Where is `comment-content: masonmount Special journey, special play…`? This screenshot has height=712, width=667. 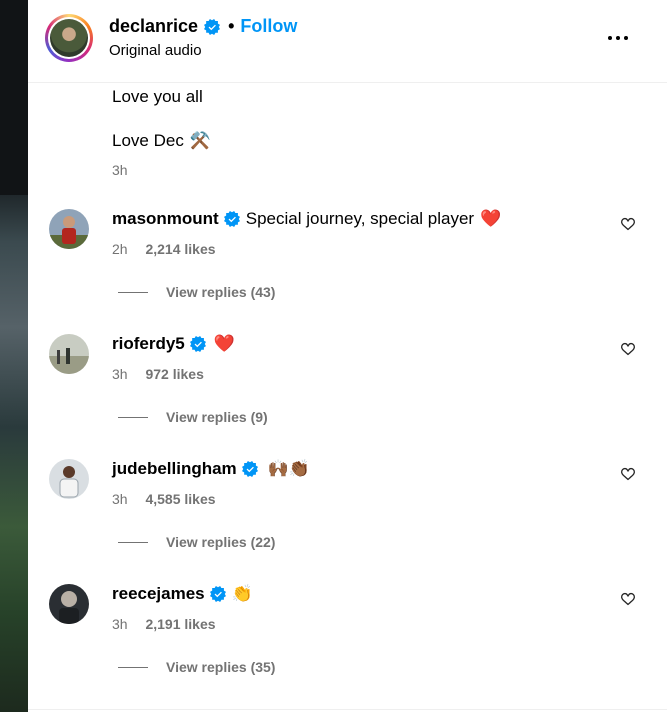 comment-content: masonmount Special journey, special play… is located at coordinates (306, 219).